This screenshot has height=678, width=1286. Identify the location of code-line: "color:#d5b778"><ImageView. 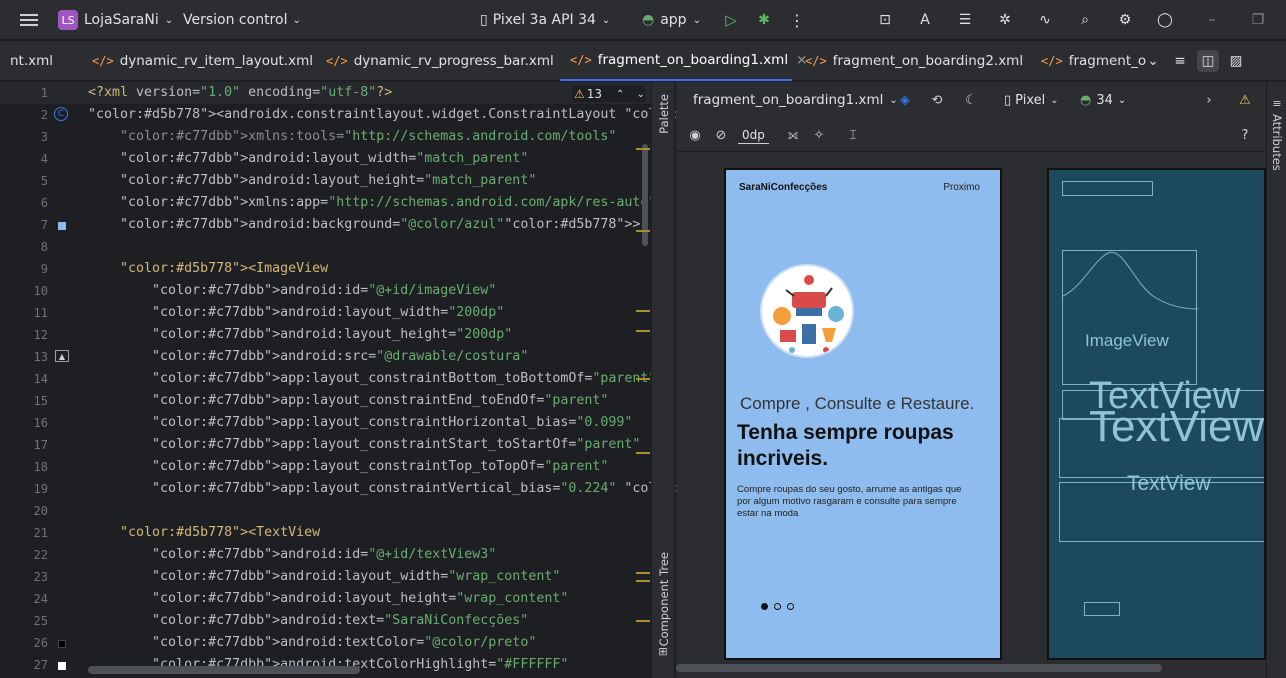
(224, 268).